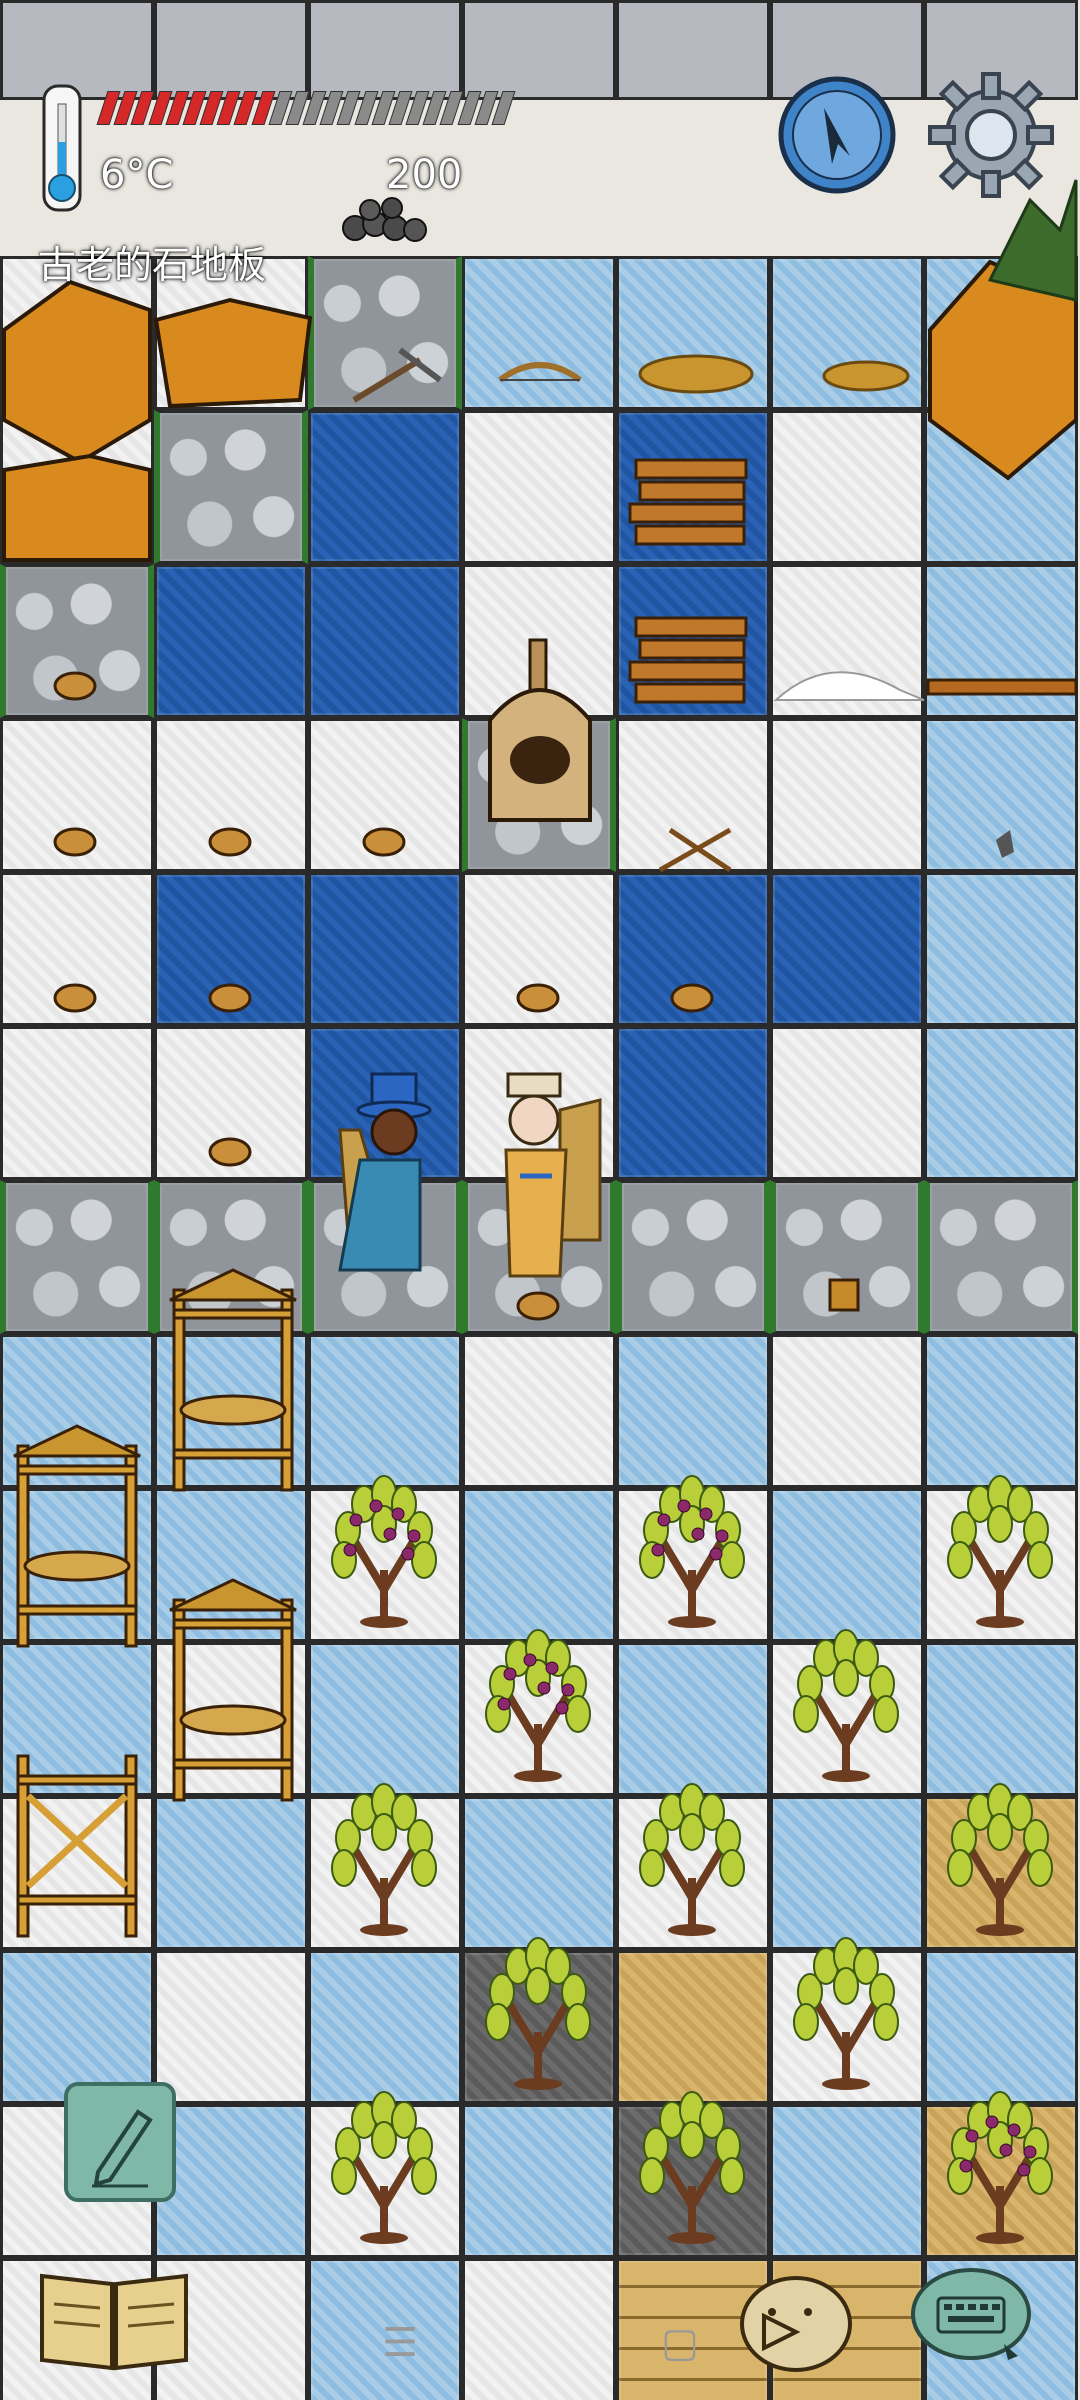 The width and height of the screenshot is (1080, 2400). Describe the element at coordinates (157, 420) in the screenshot. I see `boulder-sprite` at that location.